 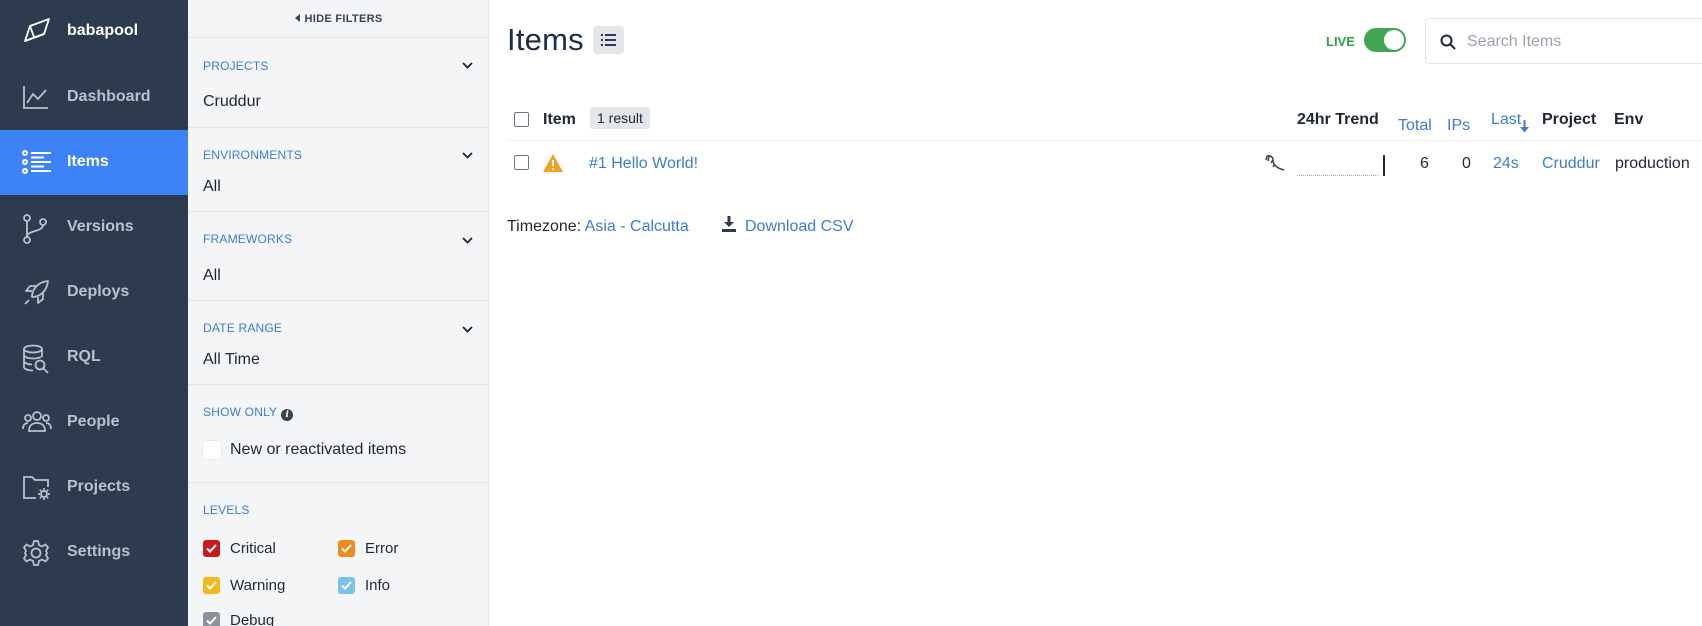 What do you see at coordinates (35, 97) in the screenshot?
I see `chart-line-icon` at bounding box center [35, 97].